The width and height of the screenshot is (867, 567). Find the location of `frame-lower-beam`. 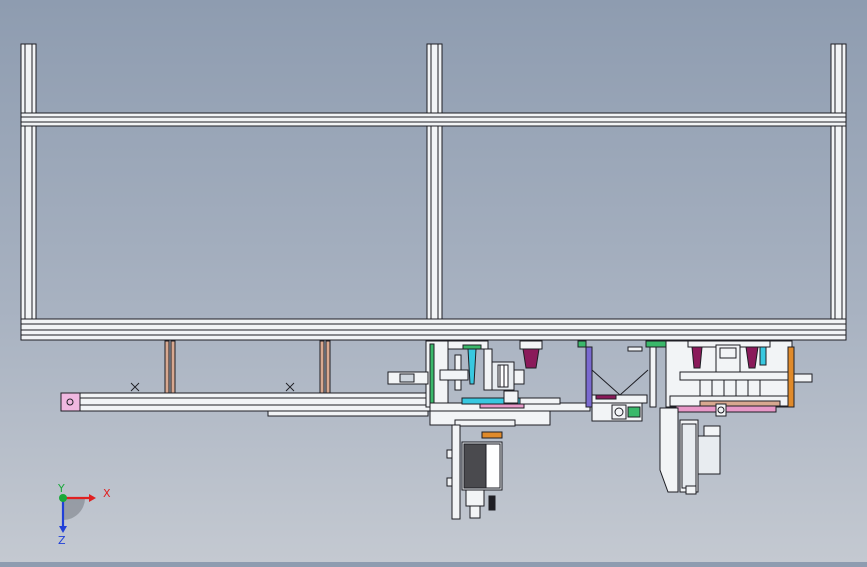

frame-lower-beam is located at coordinates (433, 329).